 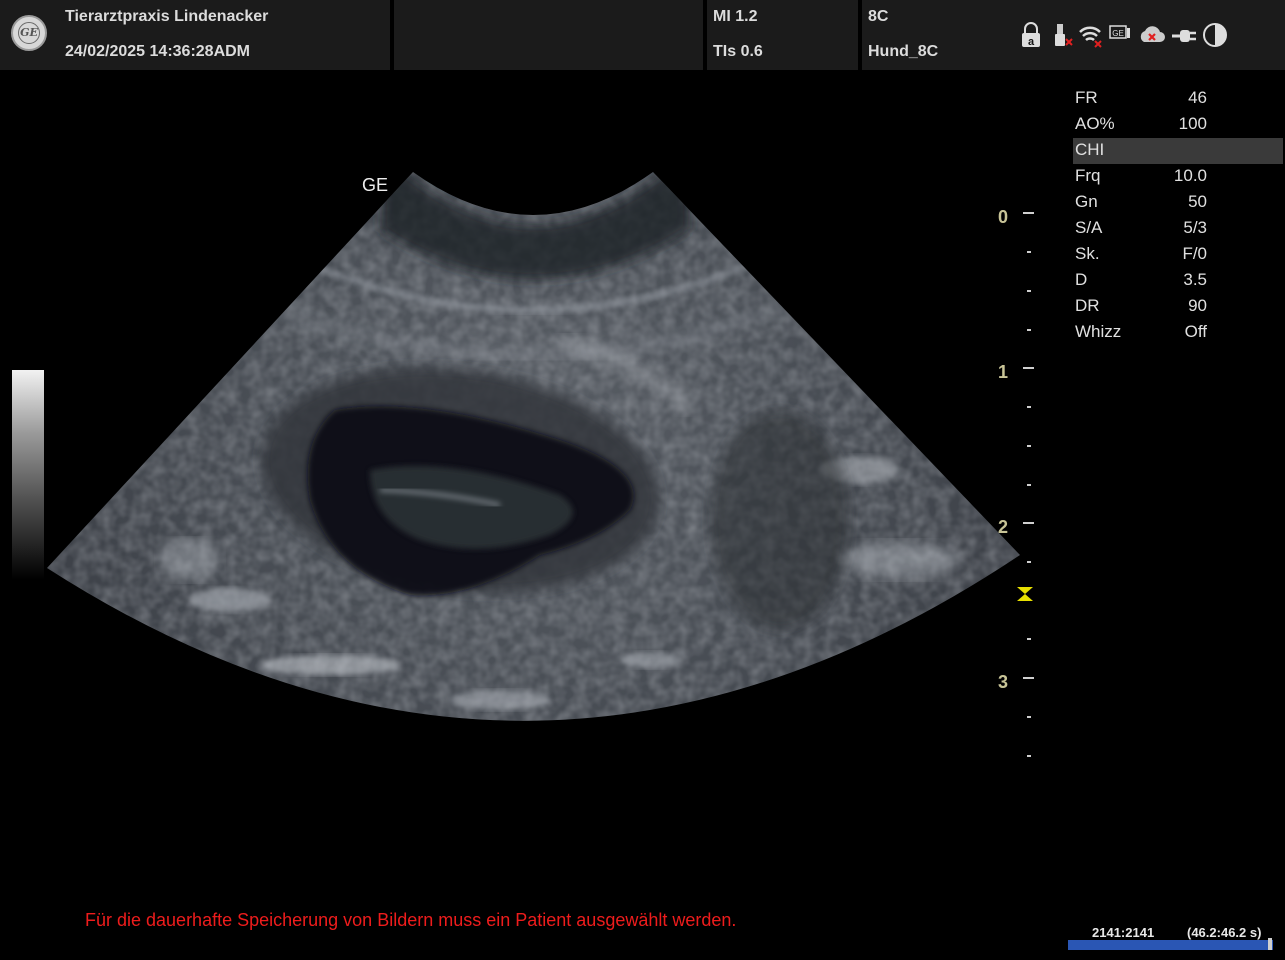 What do you see at coordinates (1081, 279) in the screenshot?
I see `param-label: D` at bounding box center [1081, 279].